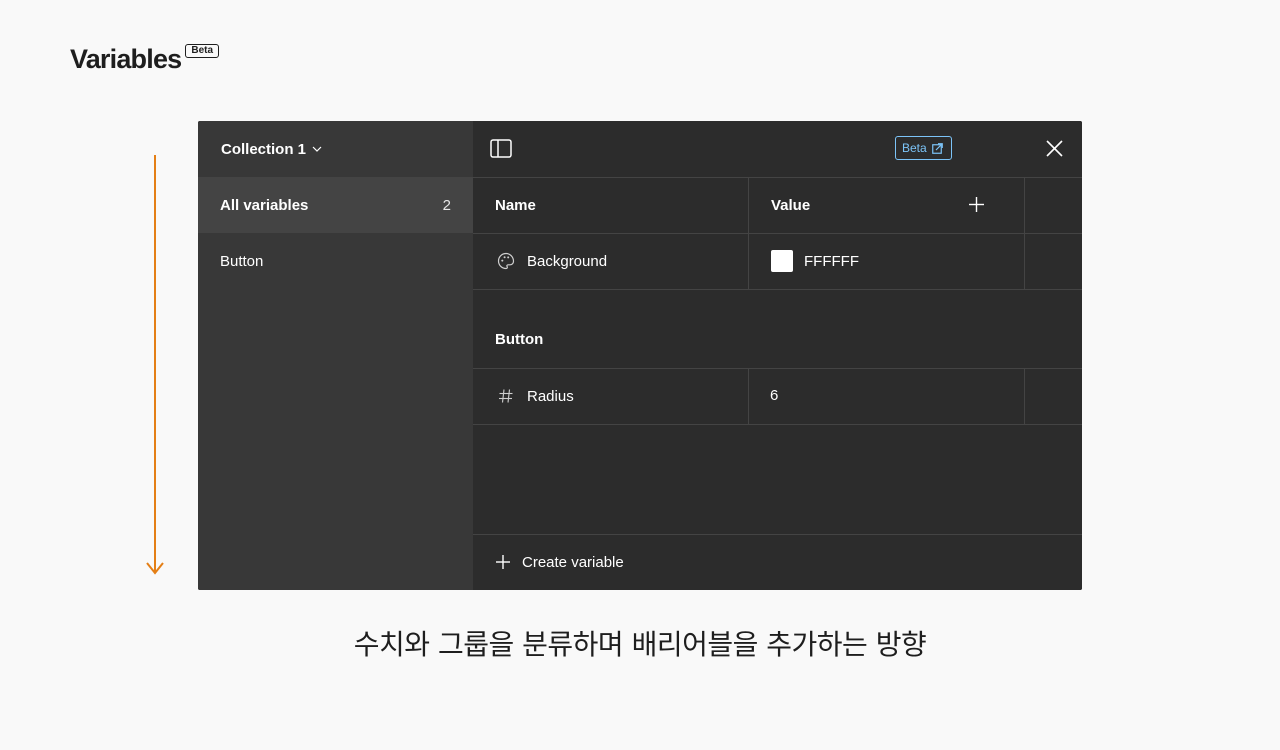 This screenshot has width=1280, height=750. I want to click on variable-count: 2, so click(446, 205).